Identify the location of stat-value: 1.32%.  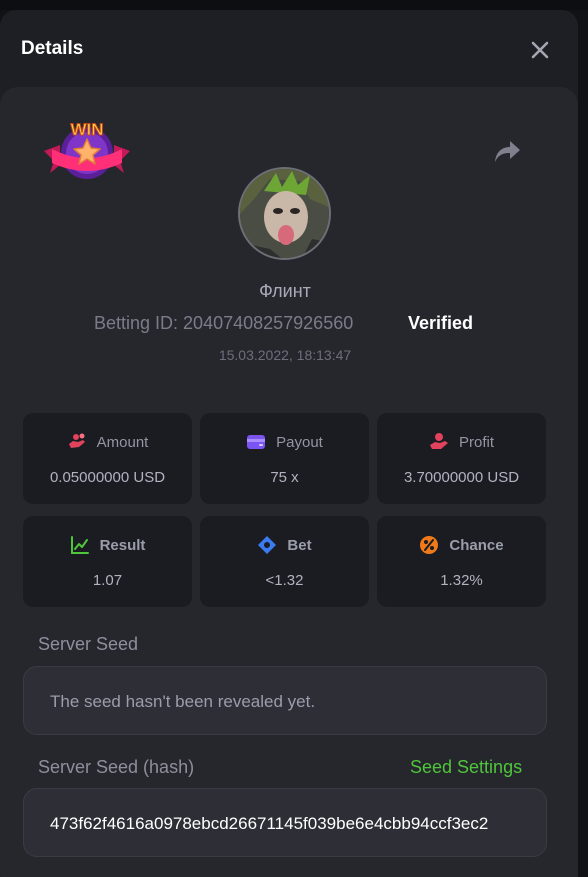
(461, 580).